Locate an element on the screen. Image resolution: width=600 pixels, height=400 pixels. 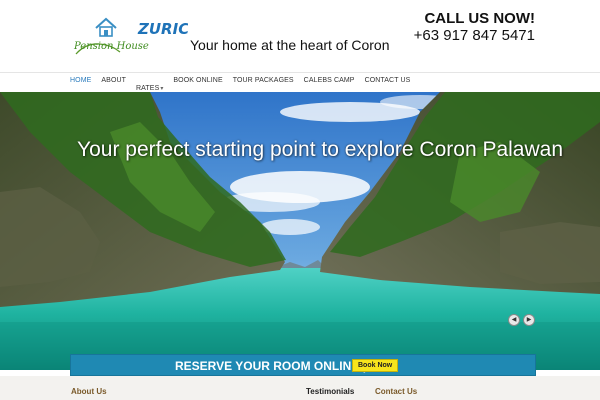
book-now-button: Book Now is located at coordinates (375, 365).